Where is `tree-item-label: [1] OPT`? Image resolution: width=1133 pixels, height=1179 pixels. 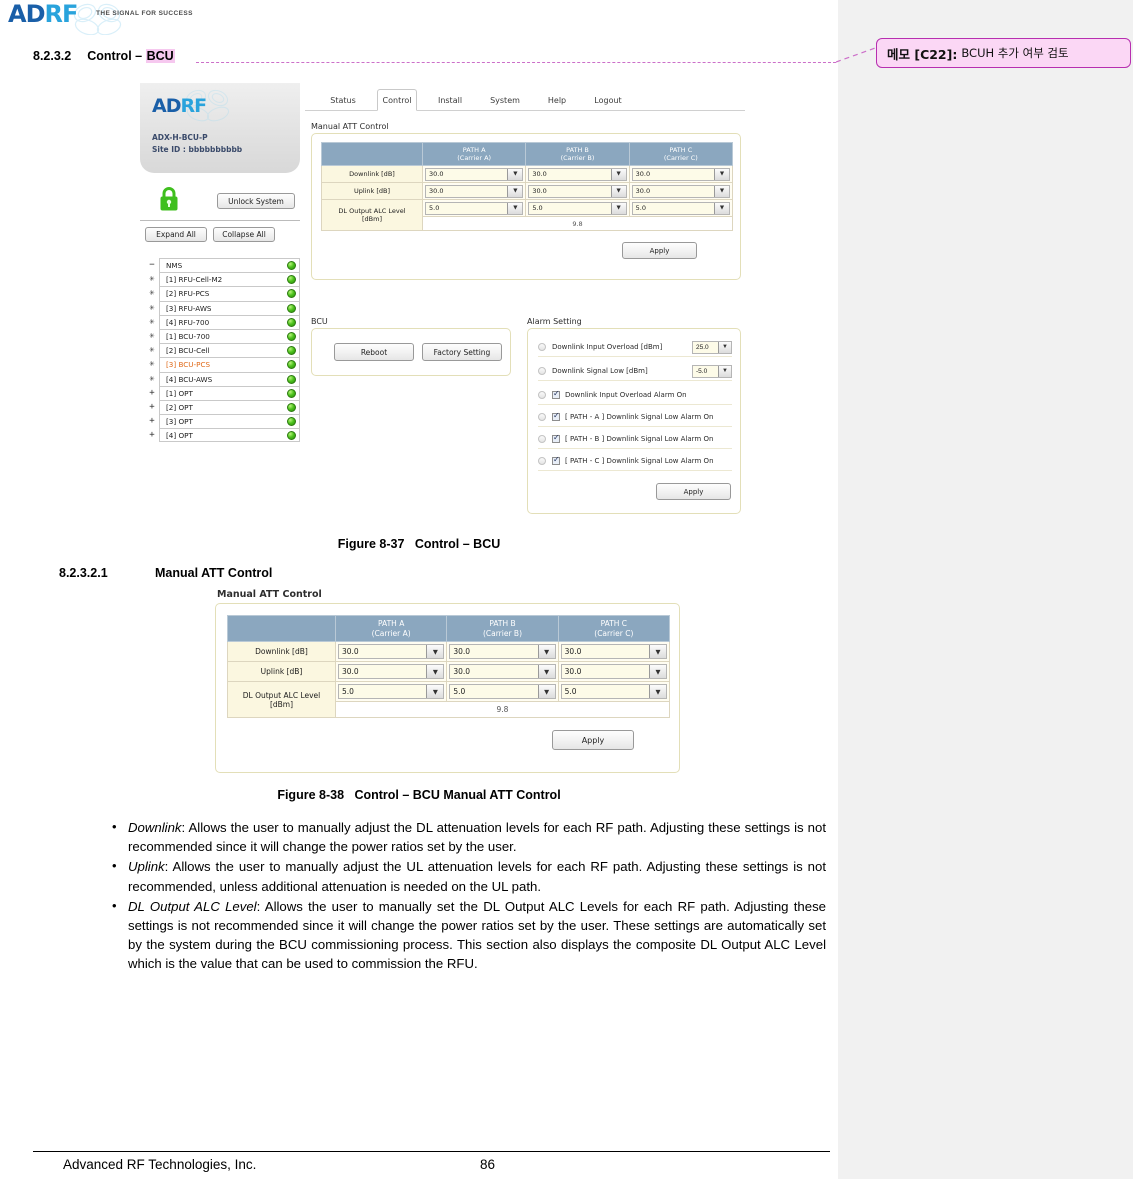 tree-item-label: [1] OPT is located at coordinates (179, 393).